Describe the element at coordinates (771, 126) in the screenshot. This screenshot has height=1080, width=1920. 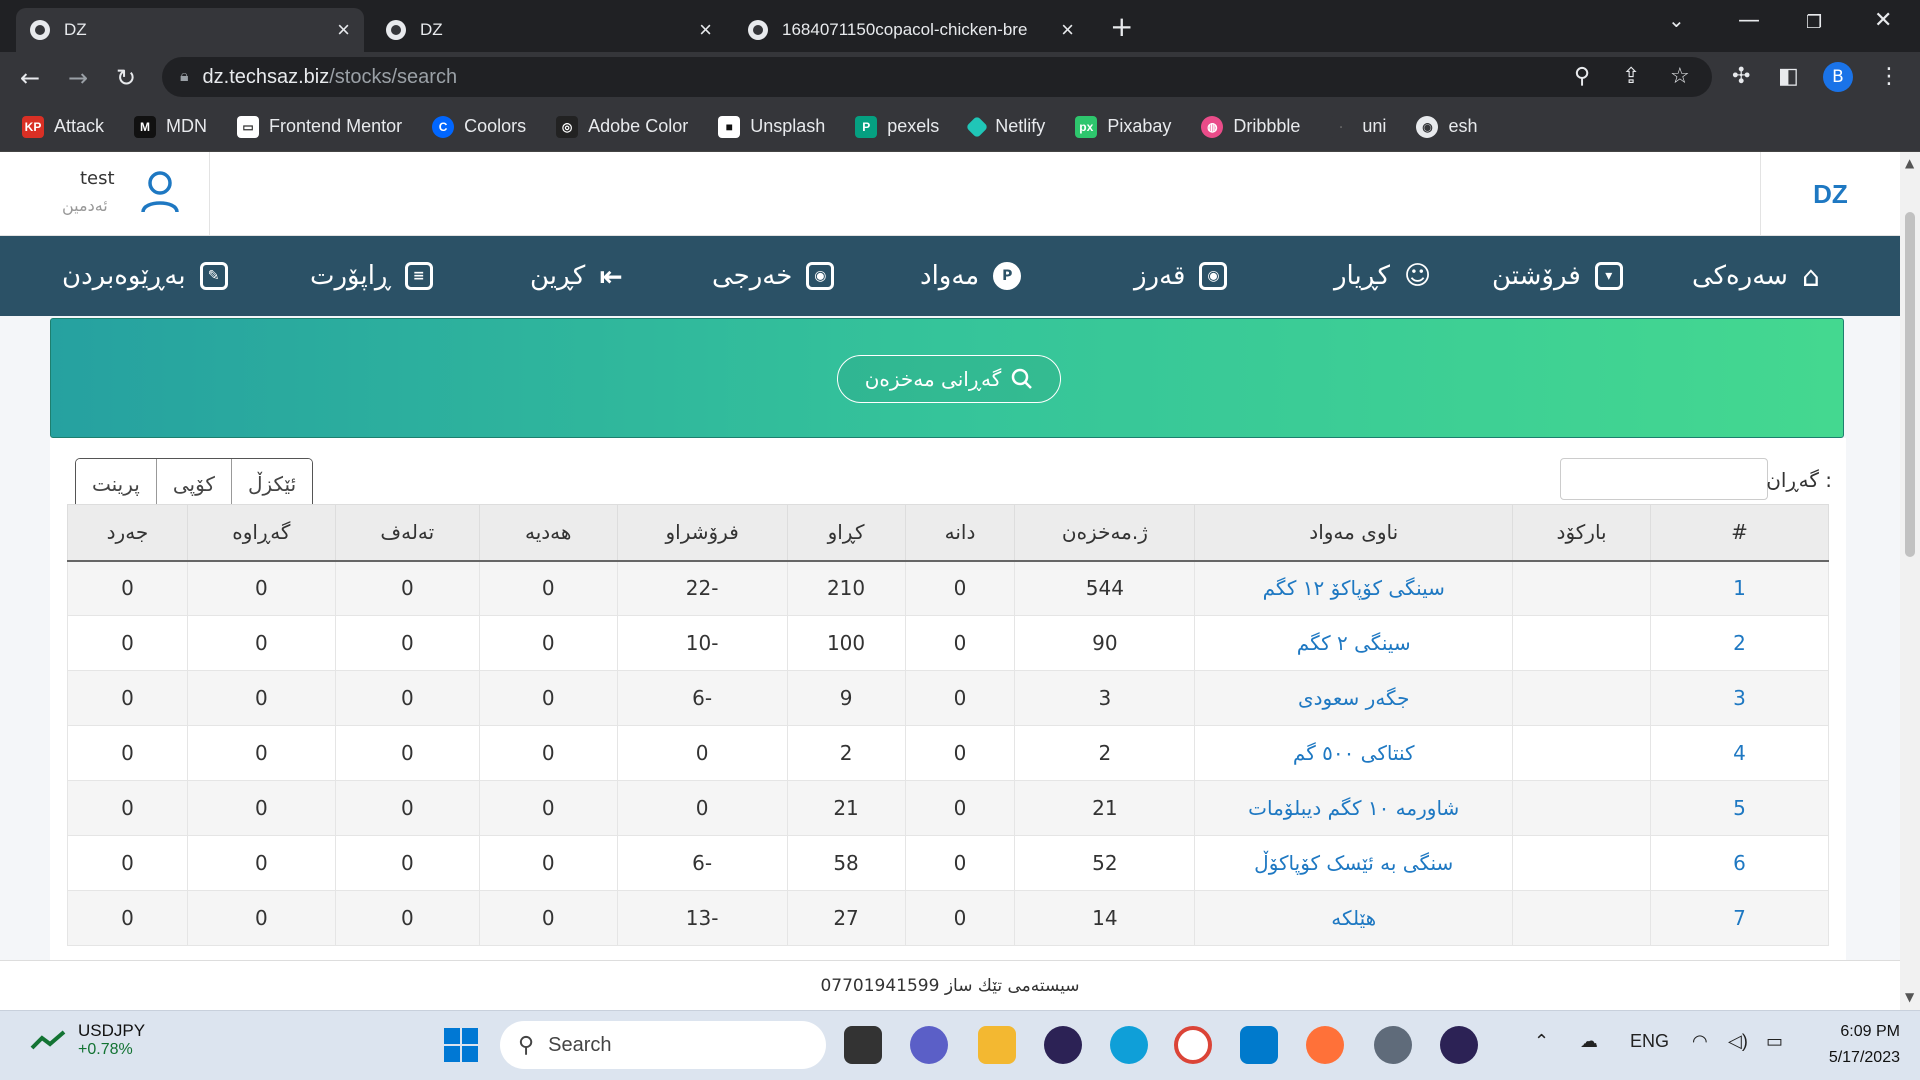
I see `bookmark-unsplash: ■ Unsplash` at that location.